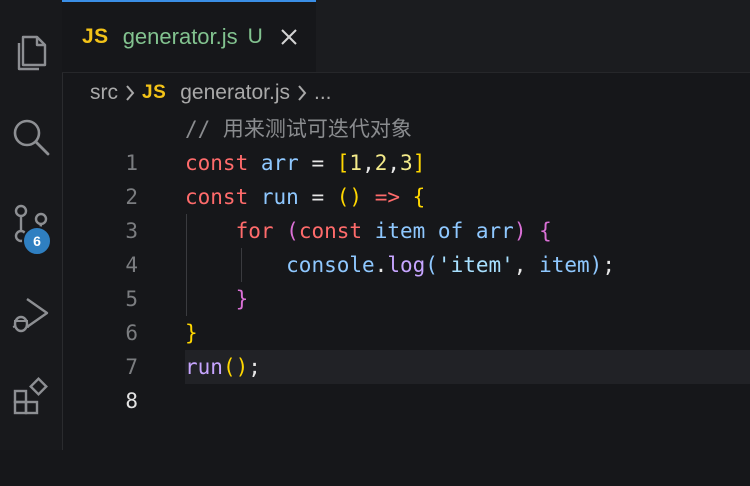 The image size is (750, 486). Describe the element at coordinates (406, 163) in the screenshot. I see `number: 3` at that location.